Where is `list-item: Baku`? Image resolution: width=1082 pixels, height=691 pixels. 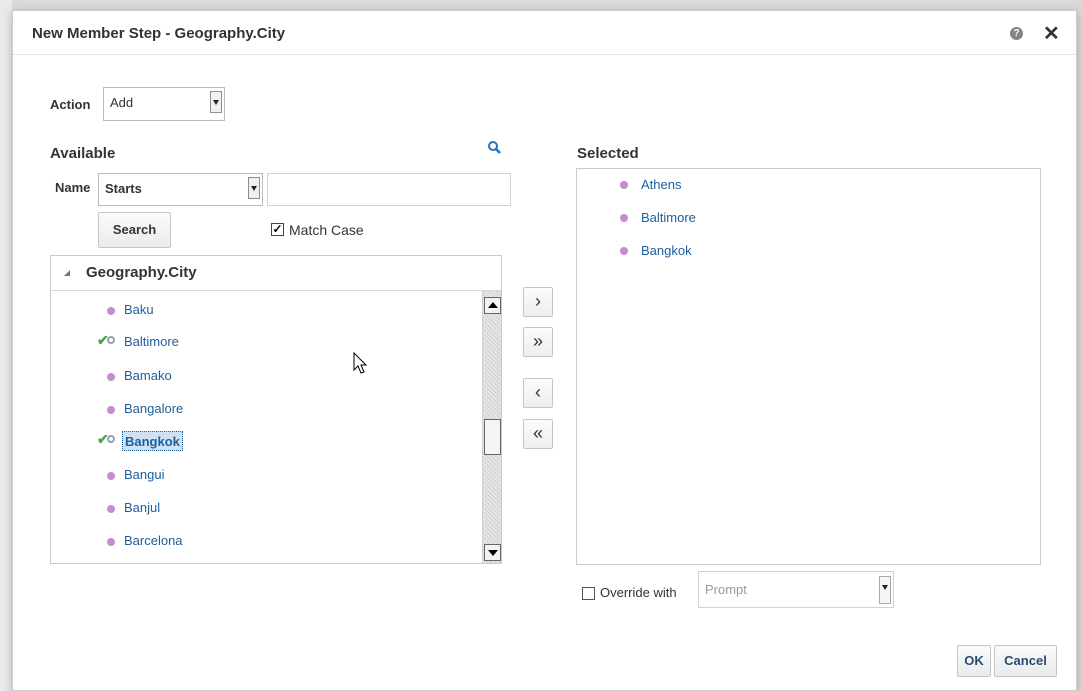
list-item: Baku is located at coordinates (139, 310).